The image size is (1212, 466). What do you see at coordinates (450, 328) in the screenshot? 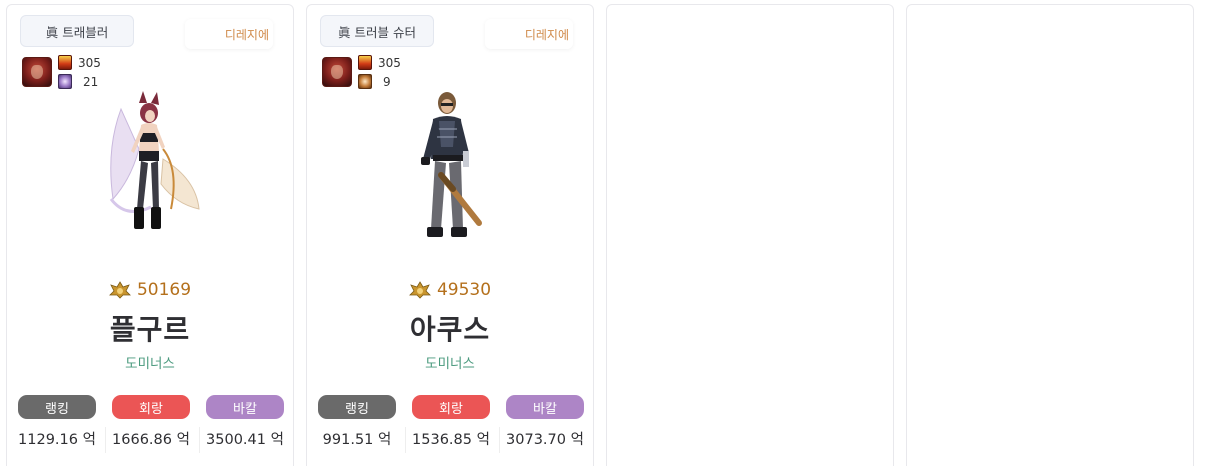
I see `character-name: 아쿠스` at bounding box center [450, 328].